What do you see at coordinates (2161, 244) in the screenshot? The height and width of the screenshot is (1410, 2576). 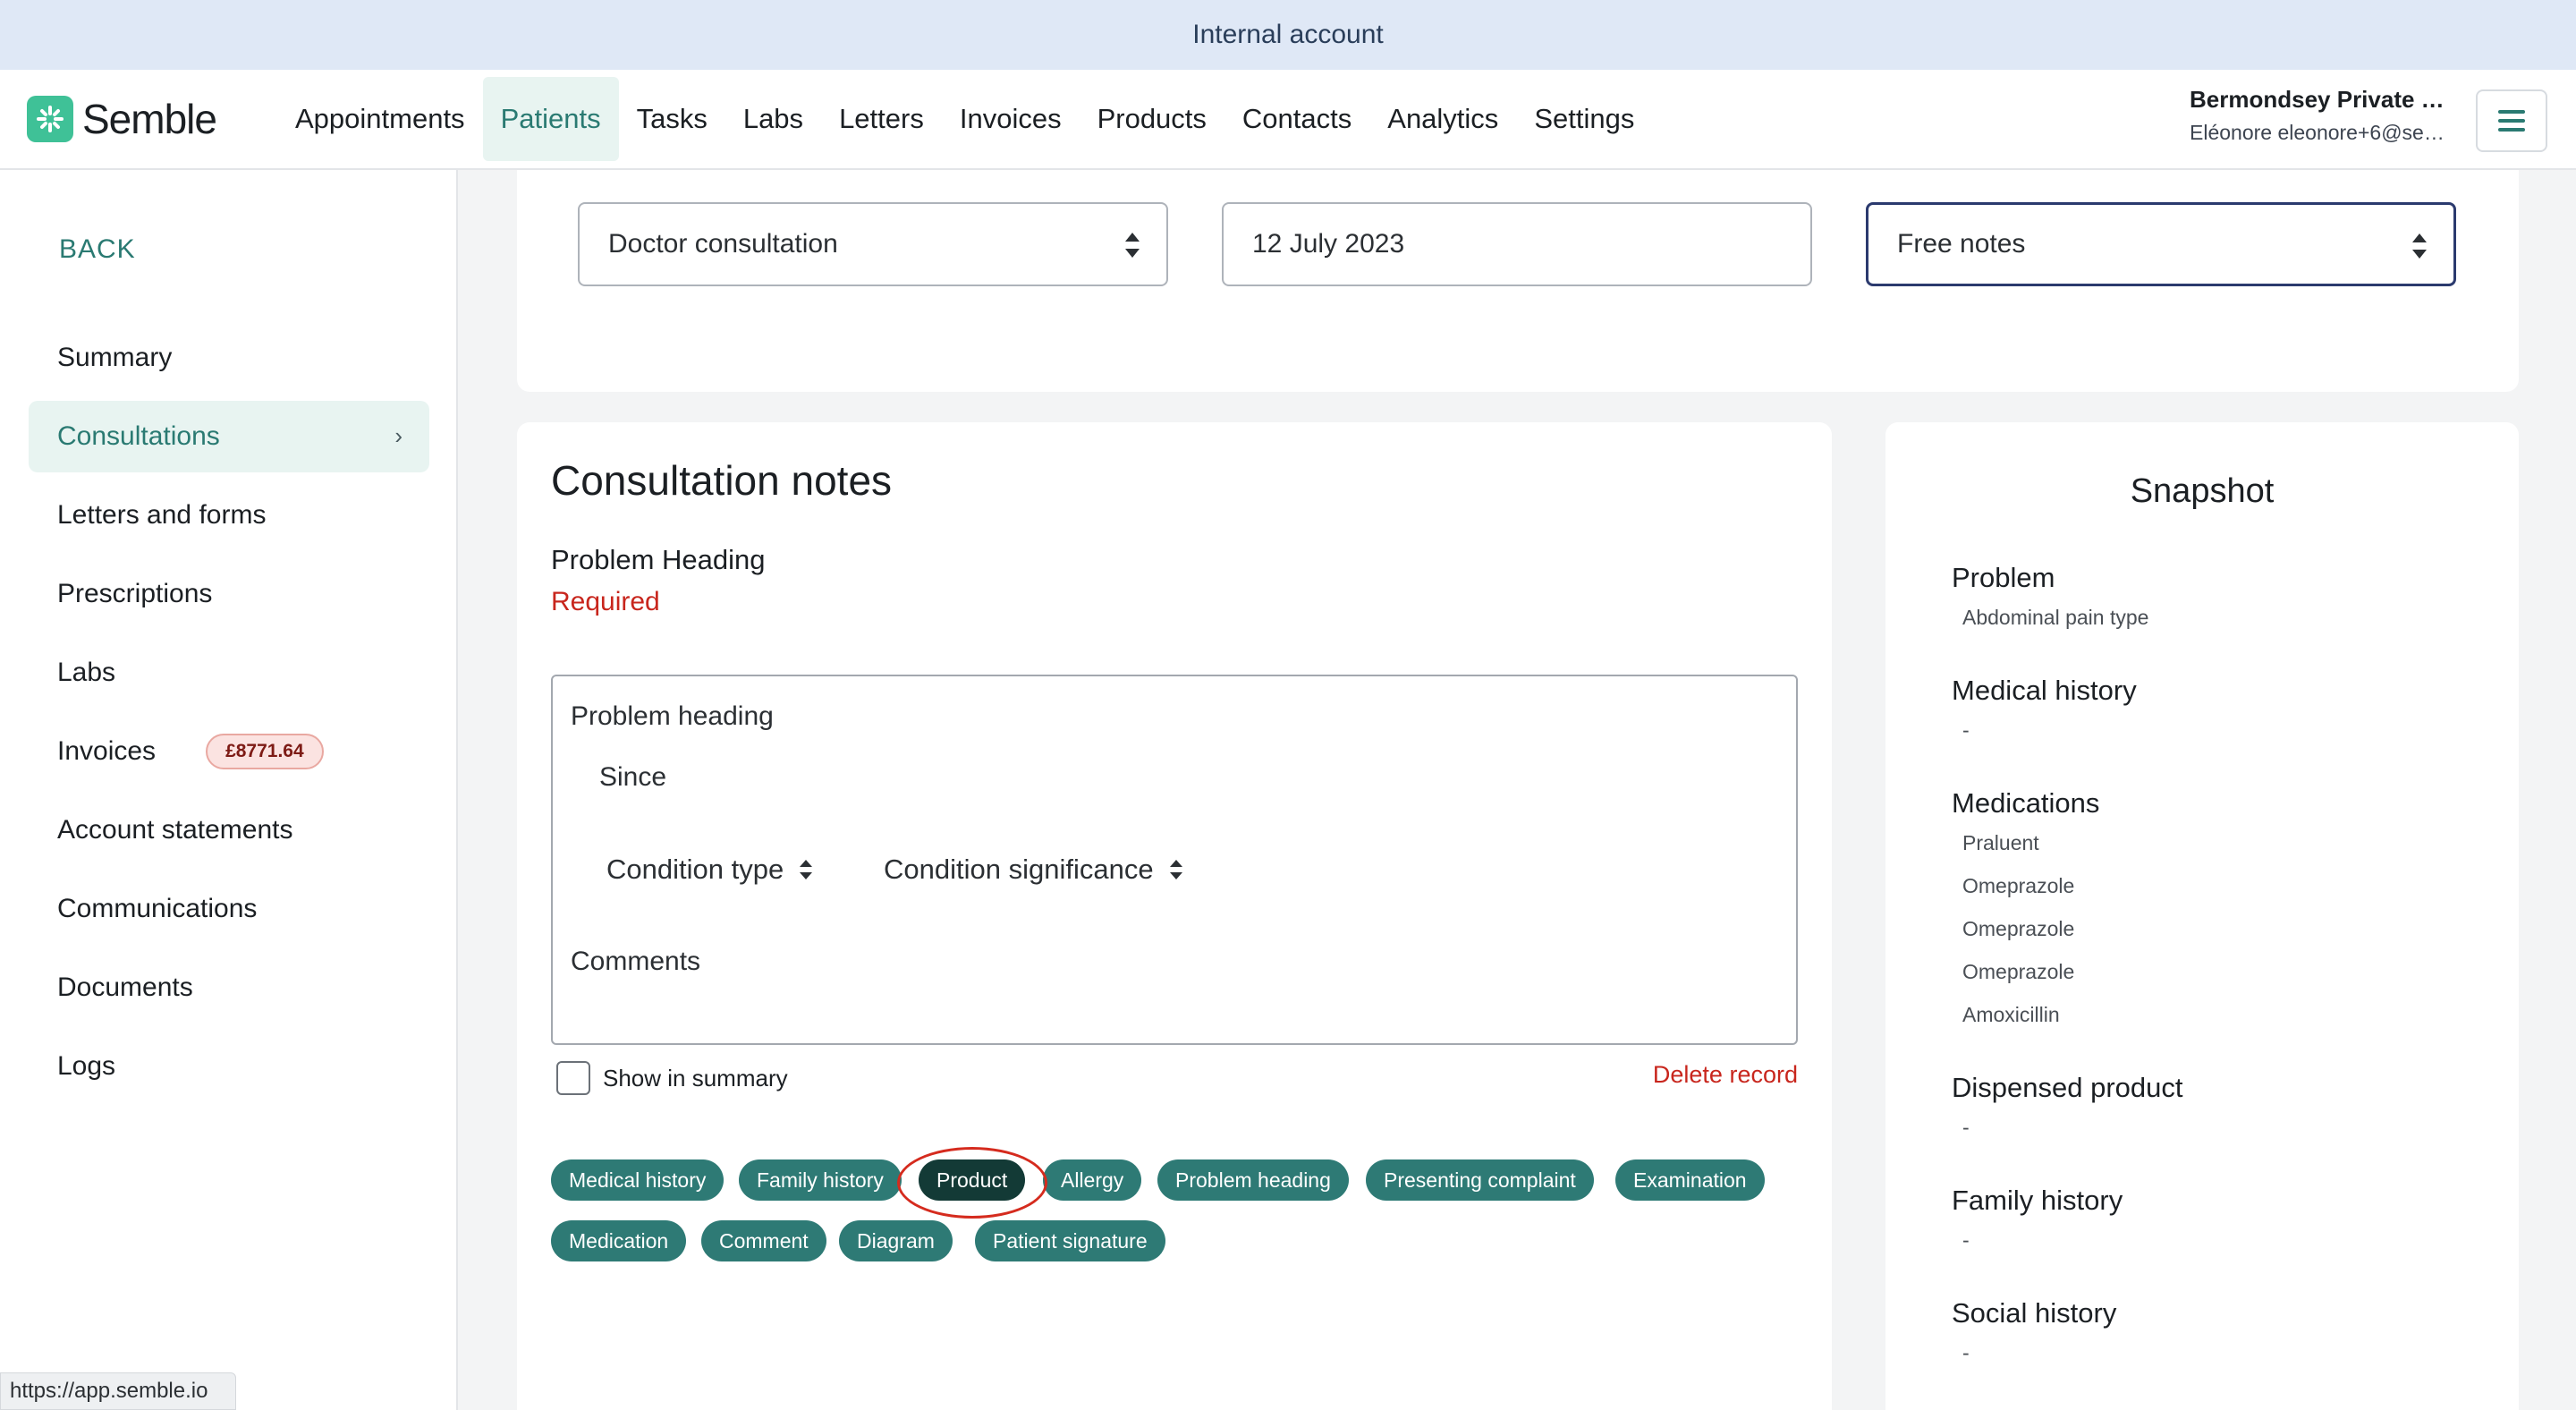 I see `notes-template-select: Free notes` at bounding box center [2161, 244].